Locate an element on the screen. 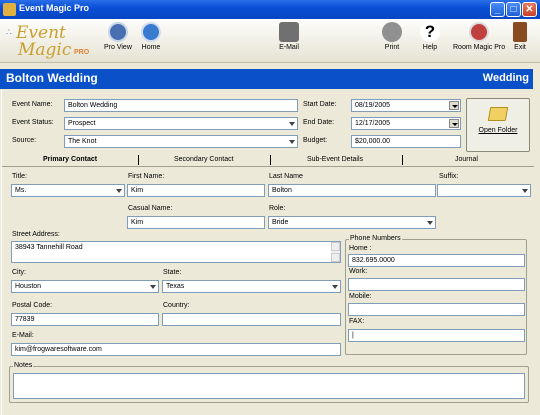 This screenshot has height=415, width=540. mobile-phone-input is located at coordinates (436, 309).